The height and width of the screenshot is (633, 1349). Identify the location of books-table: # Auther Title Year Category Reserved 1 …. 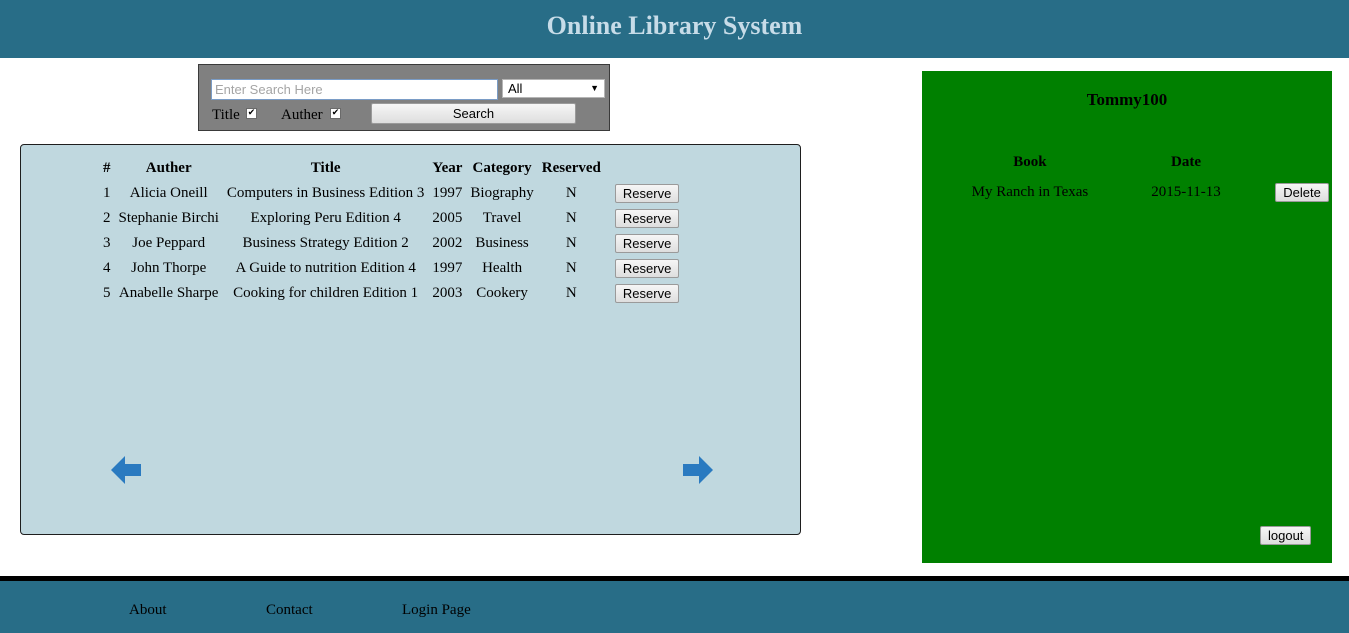
(391, 230).